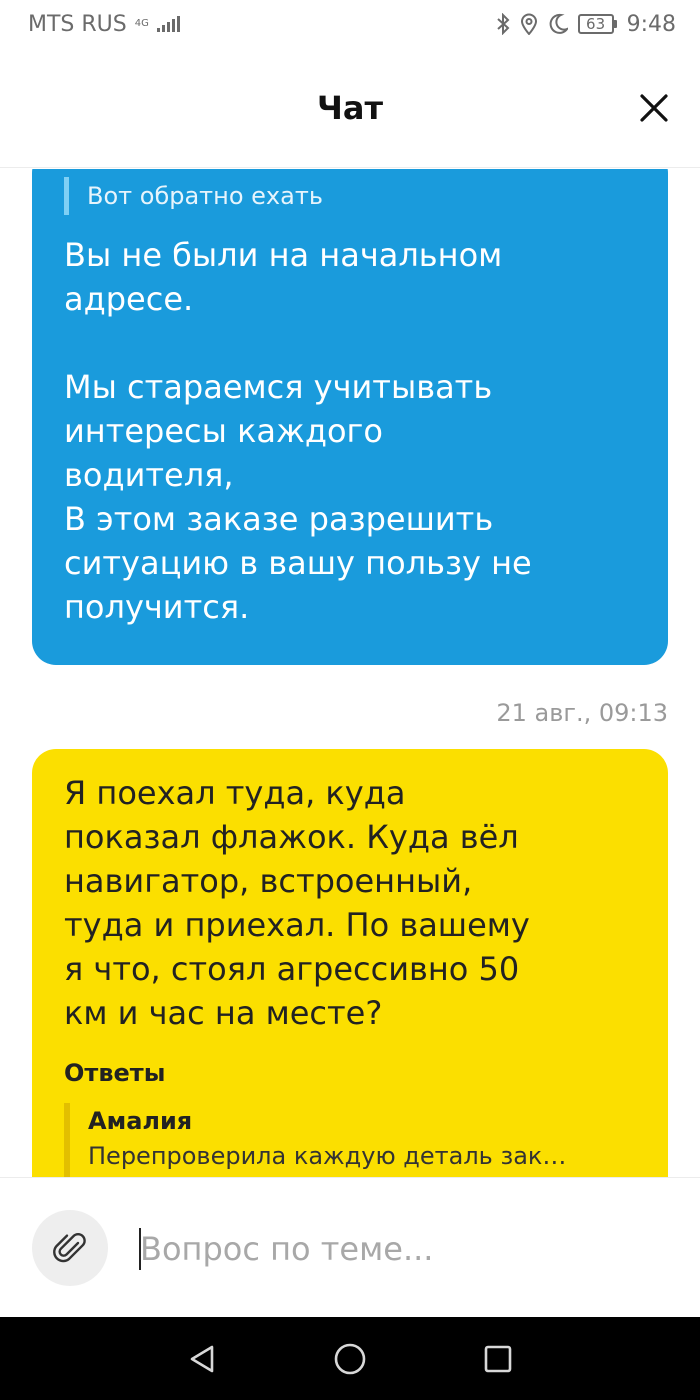  Describe the element at coordinates (350, 24) in the screenshot. I see `status-bar: MTS RUS 4G 63 9:48` at that location.